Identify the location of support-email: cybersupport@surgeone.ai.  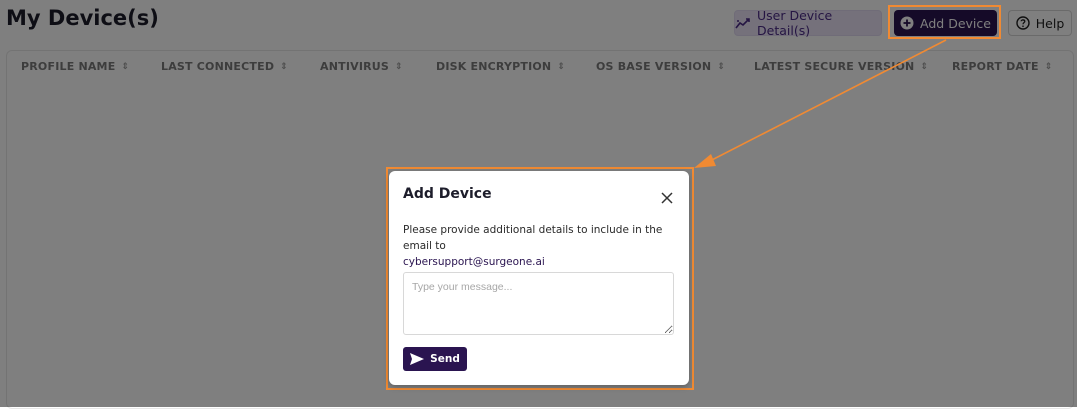
(474, 262).